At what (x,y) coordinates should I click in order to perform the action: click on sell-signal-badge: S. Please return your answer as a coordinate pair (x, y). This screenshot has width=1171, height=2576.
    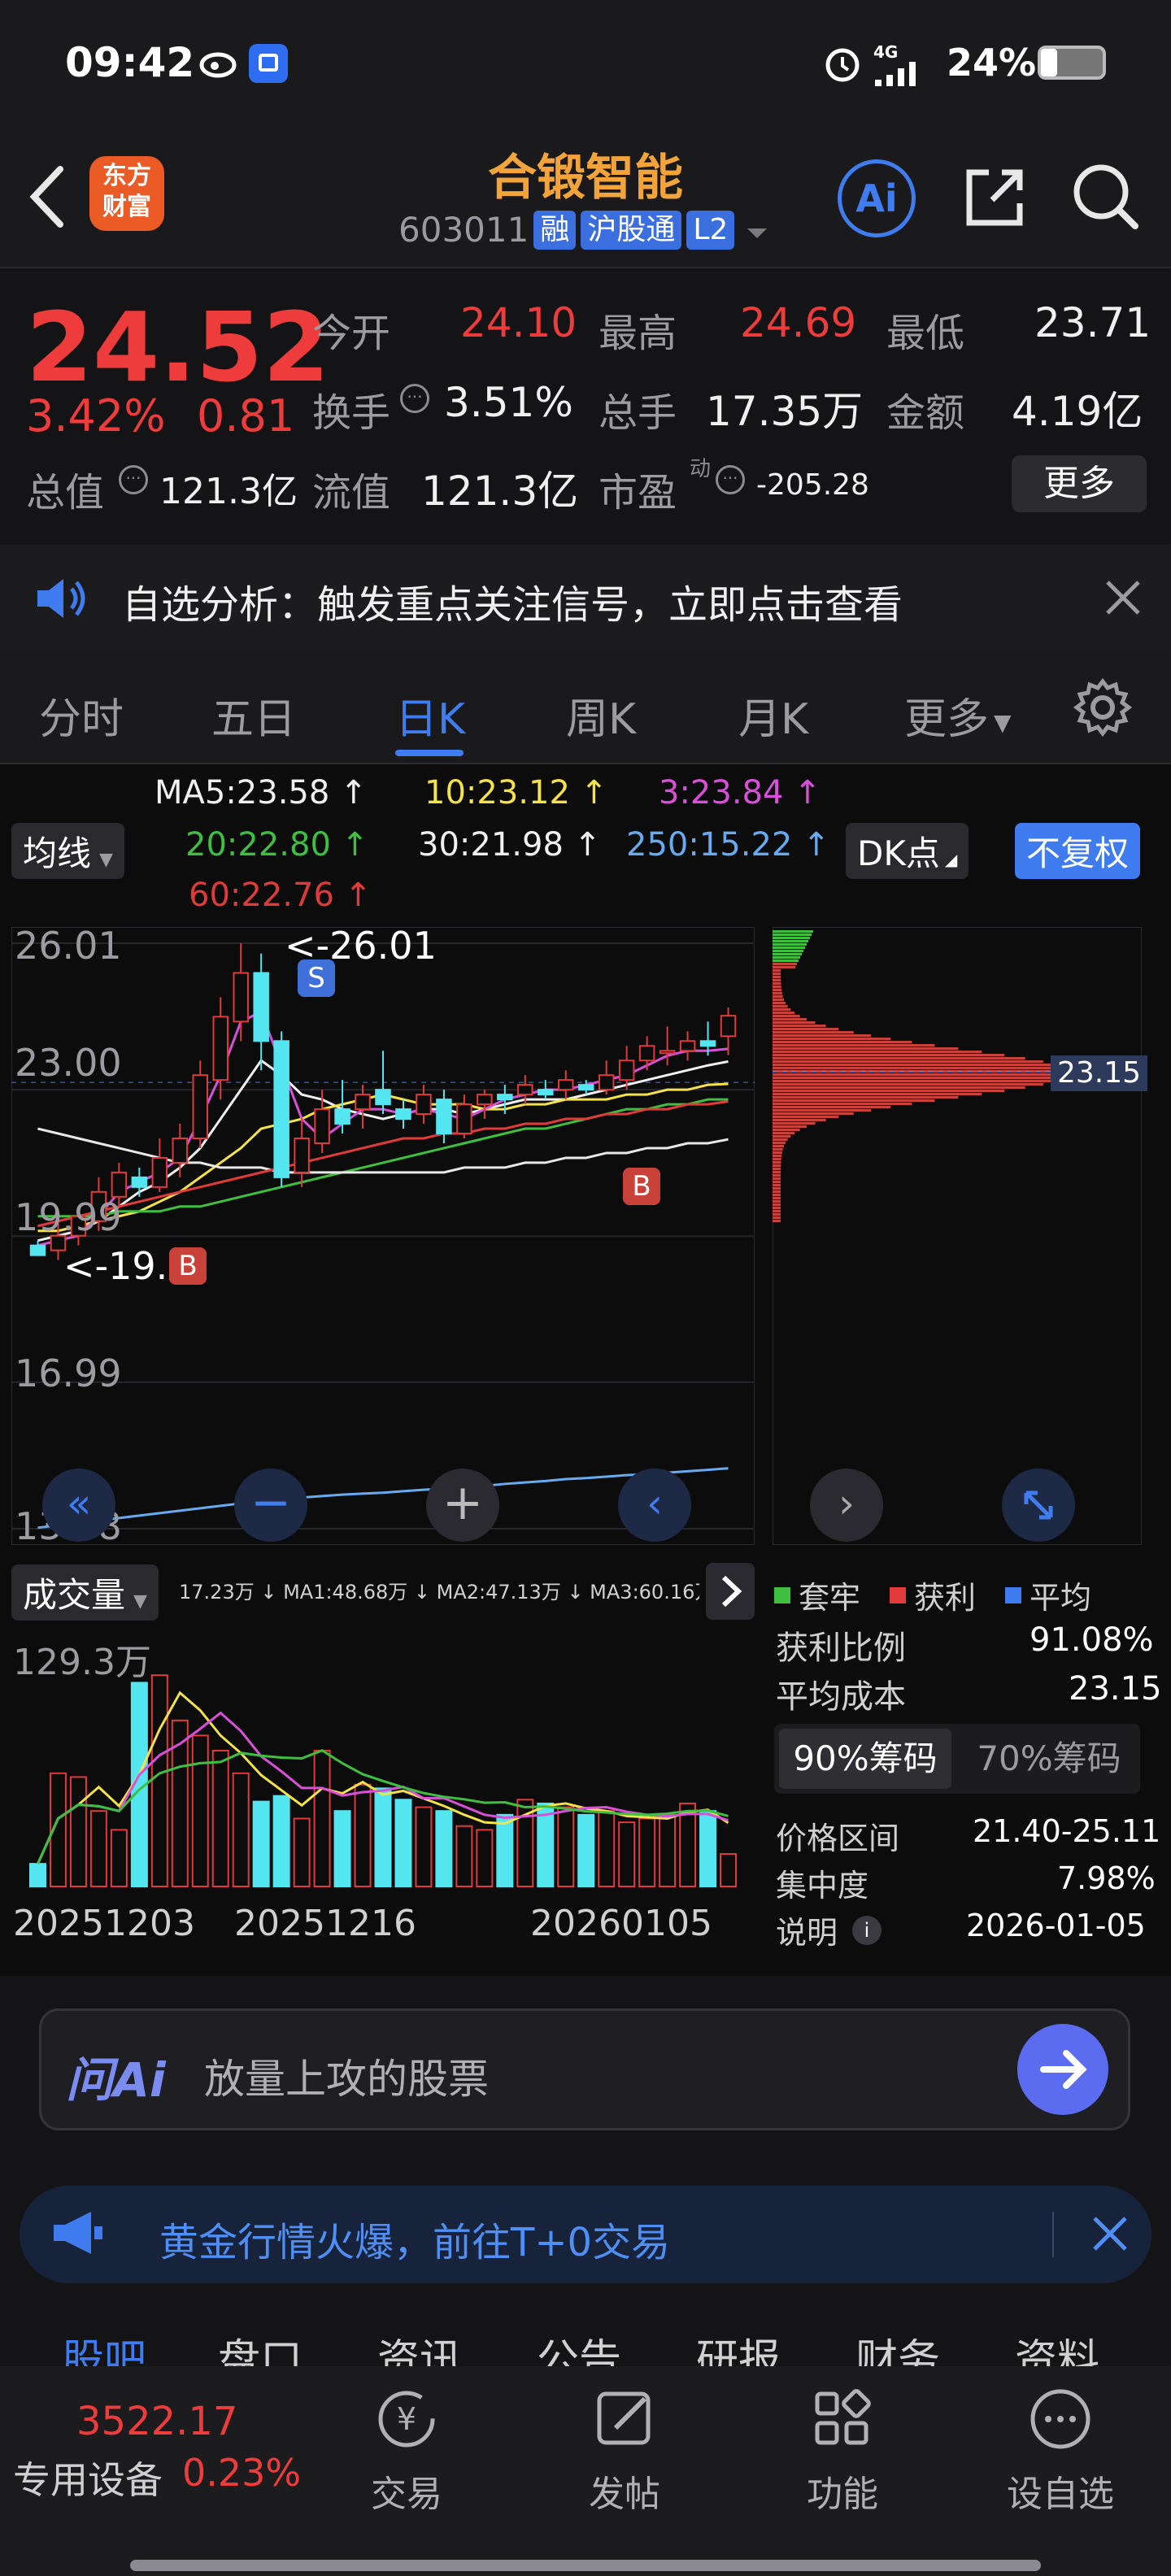
    Looking at the image, I should click on (316, 978).